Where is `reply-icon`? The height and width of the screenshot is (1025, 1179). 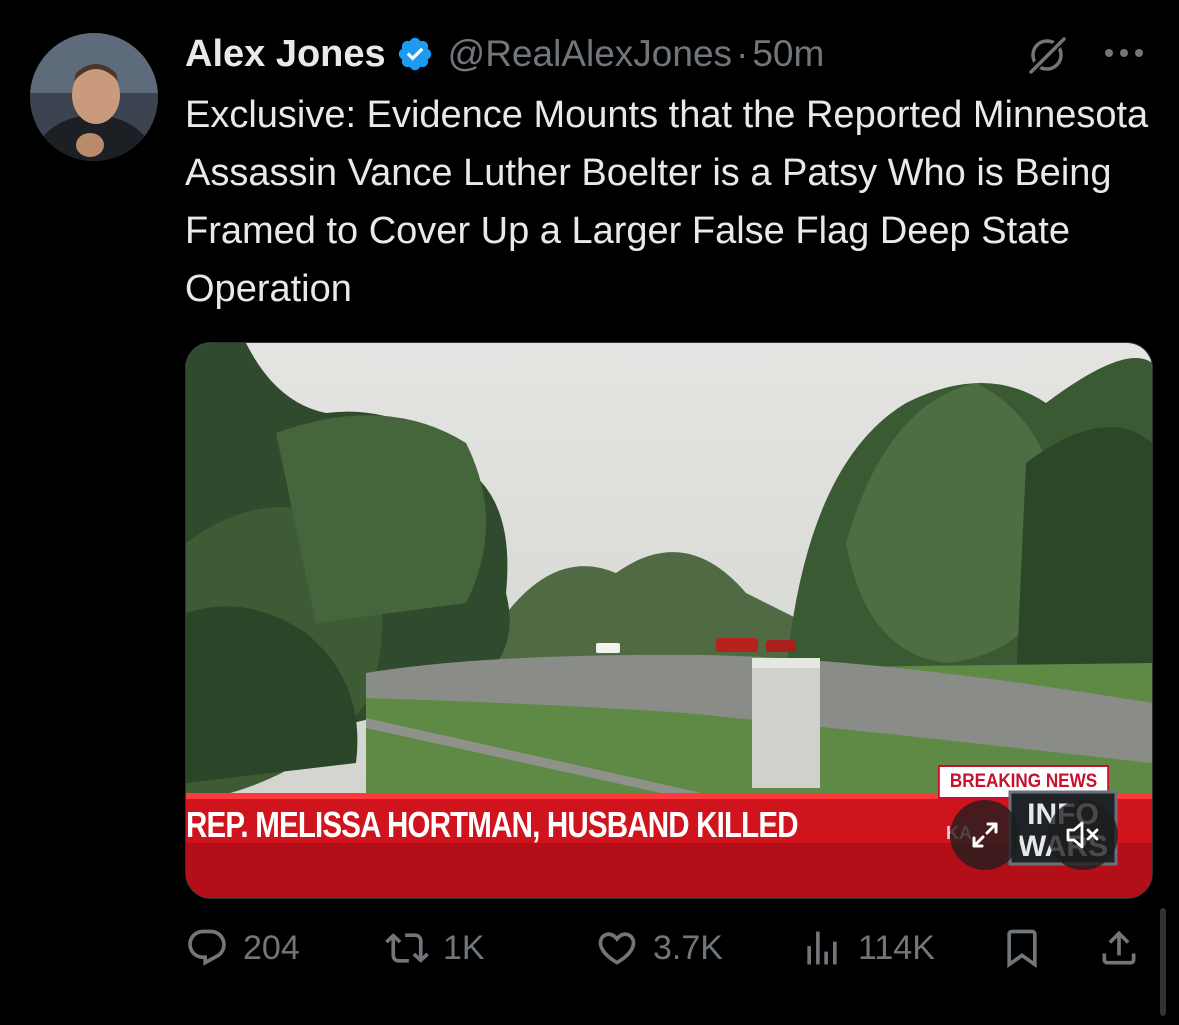 reply-icon is located at coordinates (207, 947).